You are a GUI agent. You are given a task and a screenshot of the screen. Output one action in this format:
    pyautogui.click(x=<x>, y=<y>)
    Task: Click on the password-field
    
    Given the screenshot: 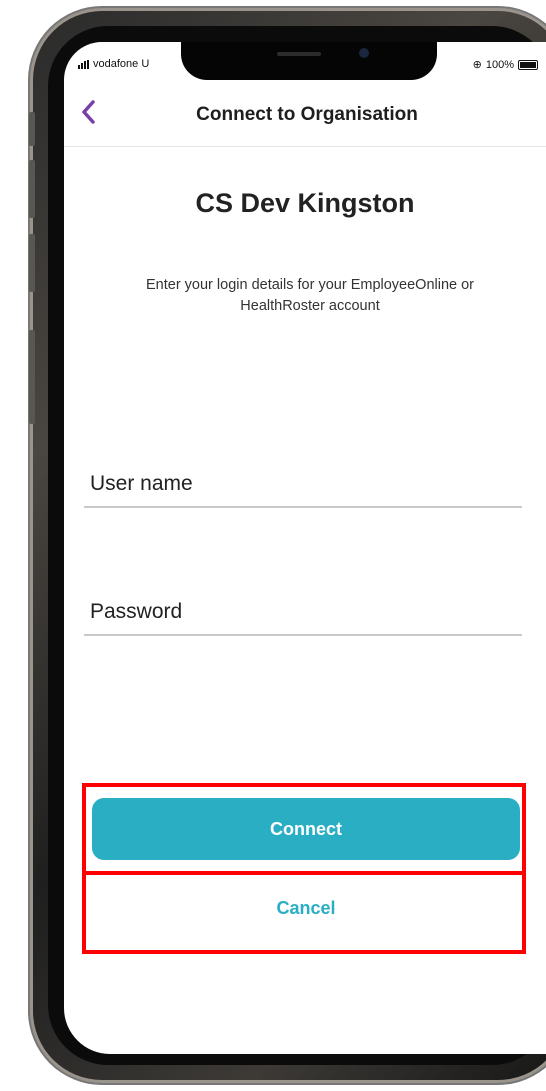 What is the action you would take?
    pyautogui.click(x=303, y=611)
    